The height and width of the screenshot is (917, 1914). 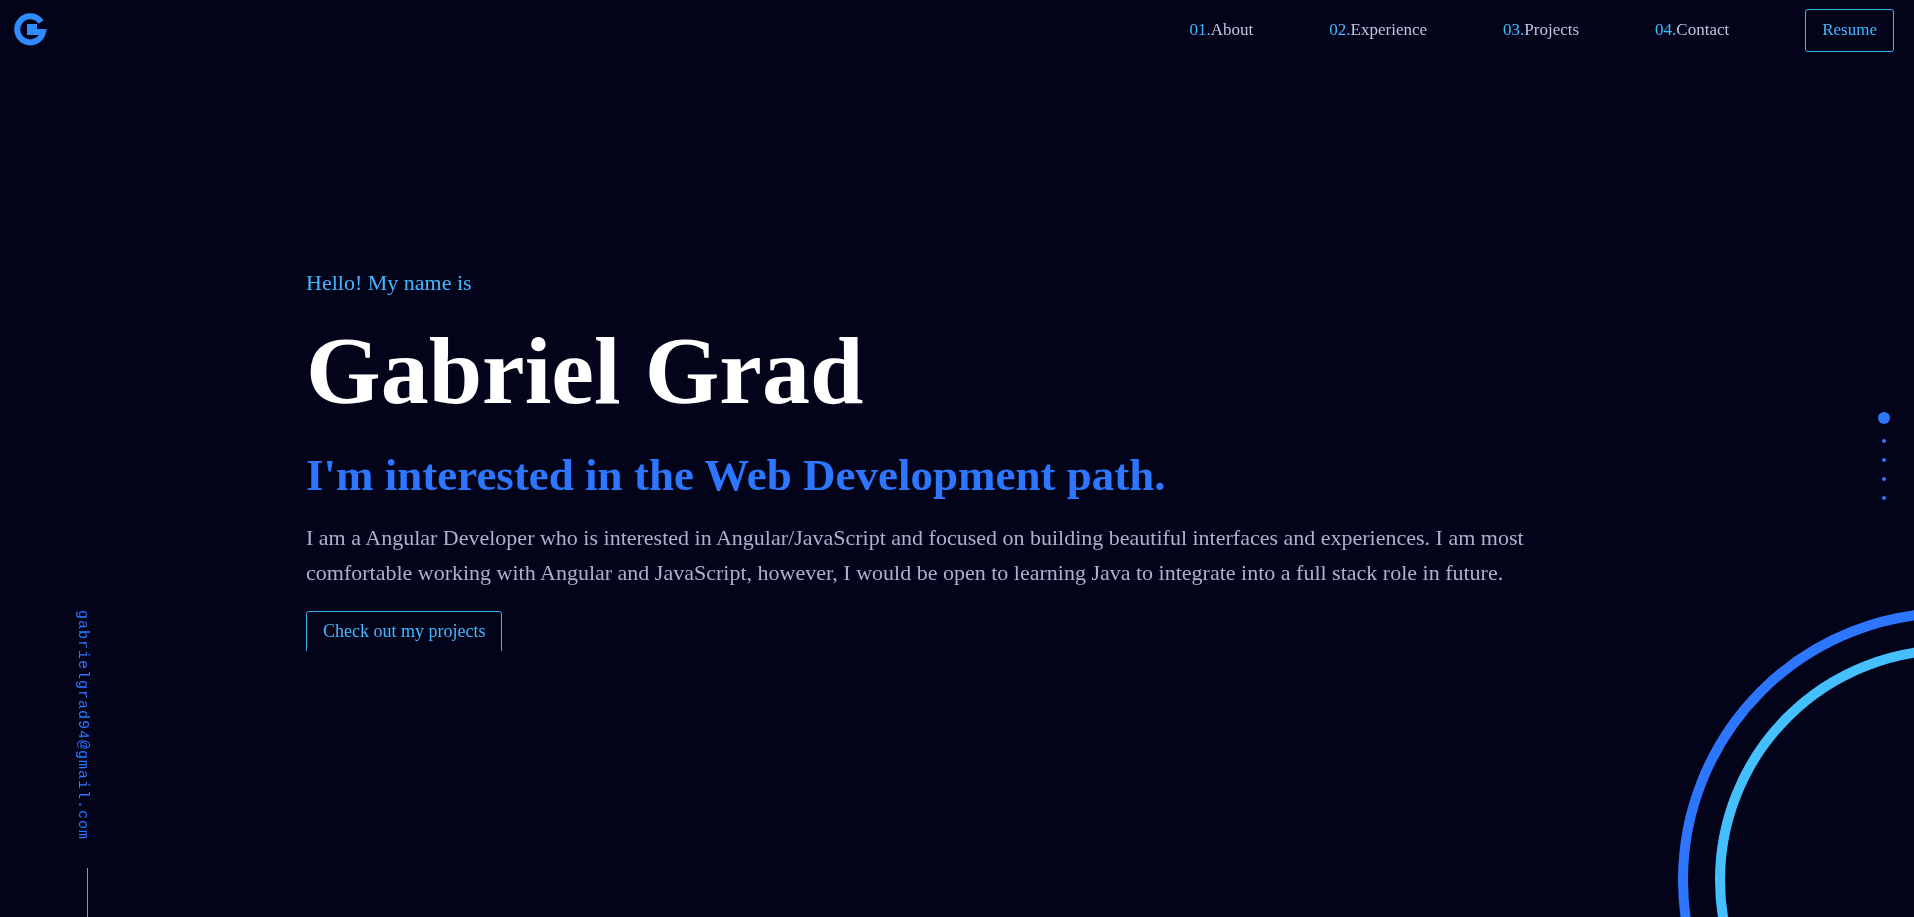 I want to click on nav-link: 01.About, so click(x=1221, y=30).